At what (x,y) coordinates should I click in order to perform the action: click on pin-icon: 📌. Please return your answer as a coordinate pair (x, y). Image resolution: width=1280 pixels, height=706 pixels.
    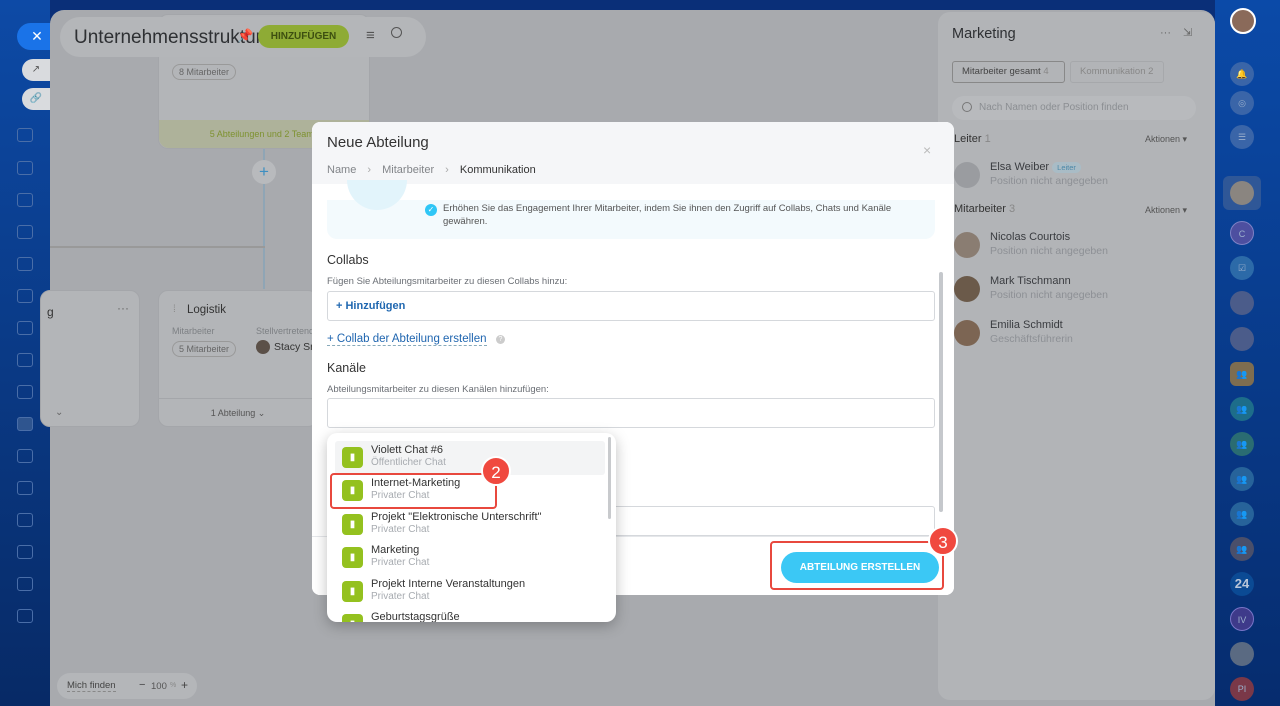
    Looking at the image, I should click on (245, 36).